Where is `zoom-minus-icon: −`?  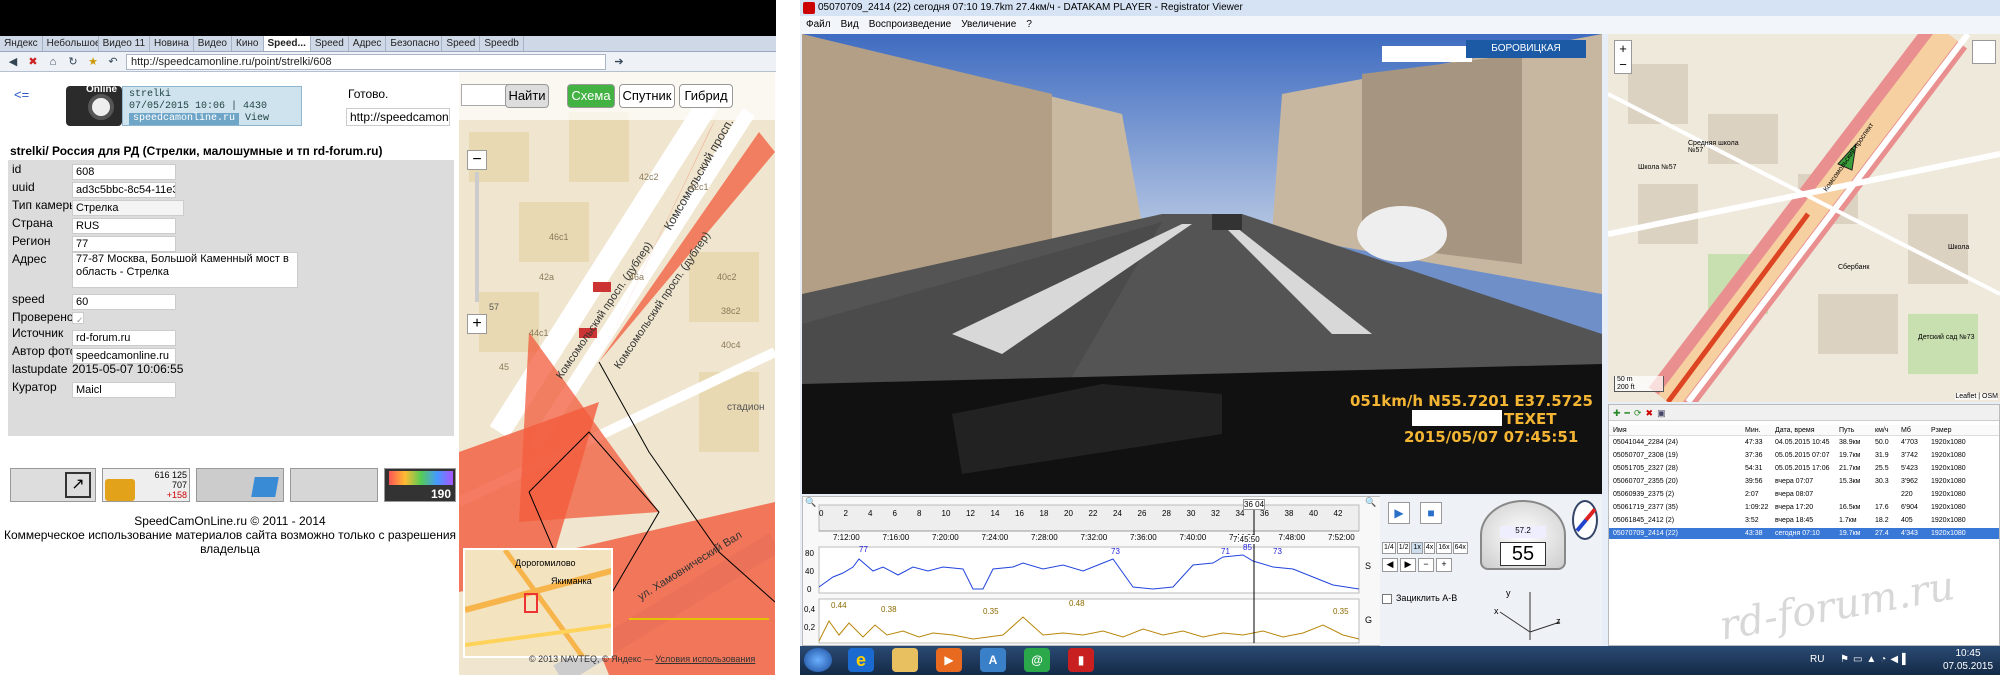
zoom-minus-icon: − is located at coordinates (1623, 65).